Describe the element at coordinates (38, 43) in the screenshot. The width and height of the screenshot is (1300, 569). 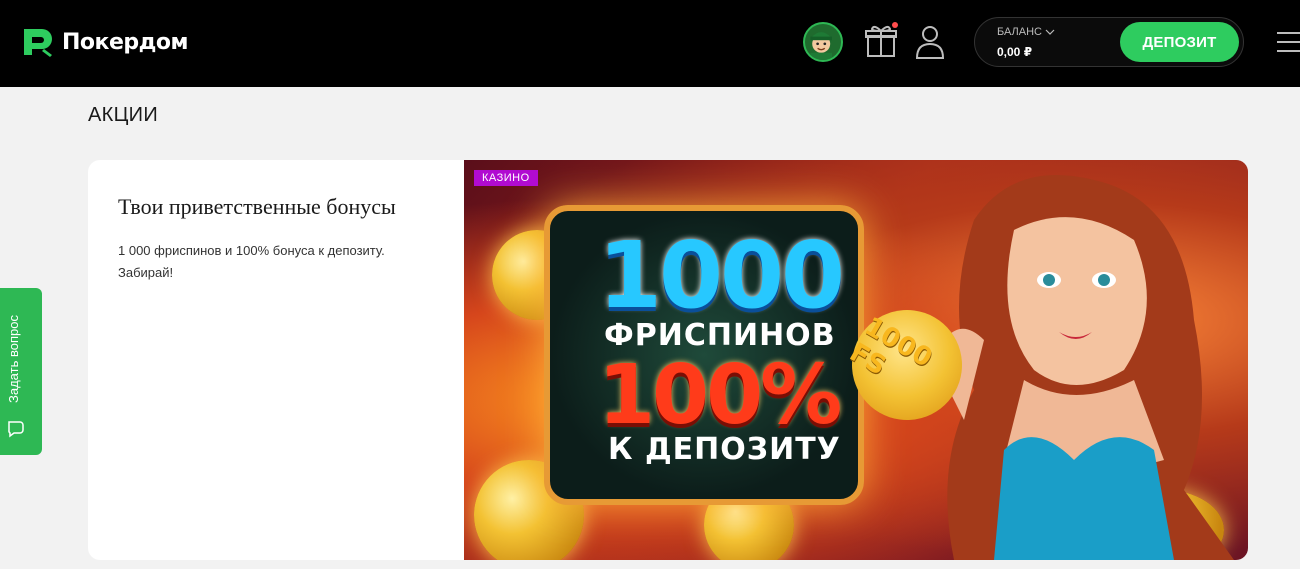
I see `pokerdom-logo-icon` at that location.